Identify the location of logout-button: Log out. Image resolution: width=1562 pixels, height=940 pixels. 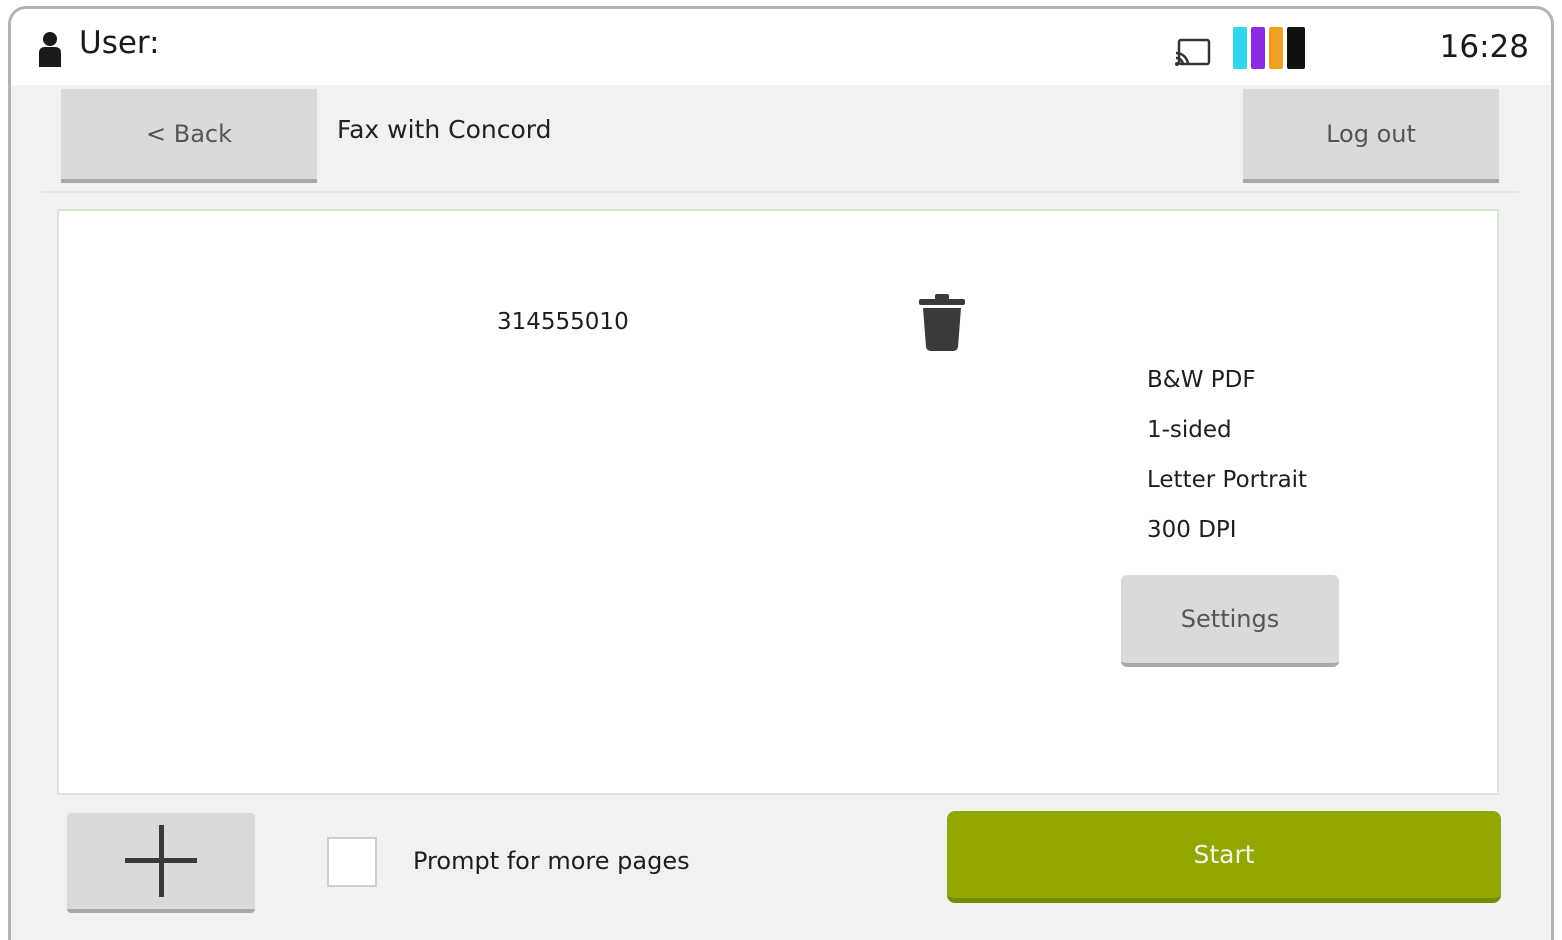
(1371, 136).